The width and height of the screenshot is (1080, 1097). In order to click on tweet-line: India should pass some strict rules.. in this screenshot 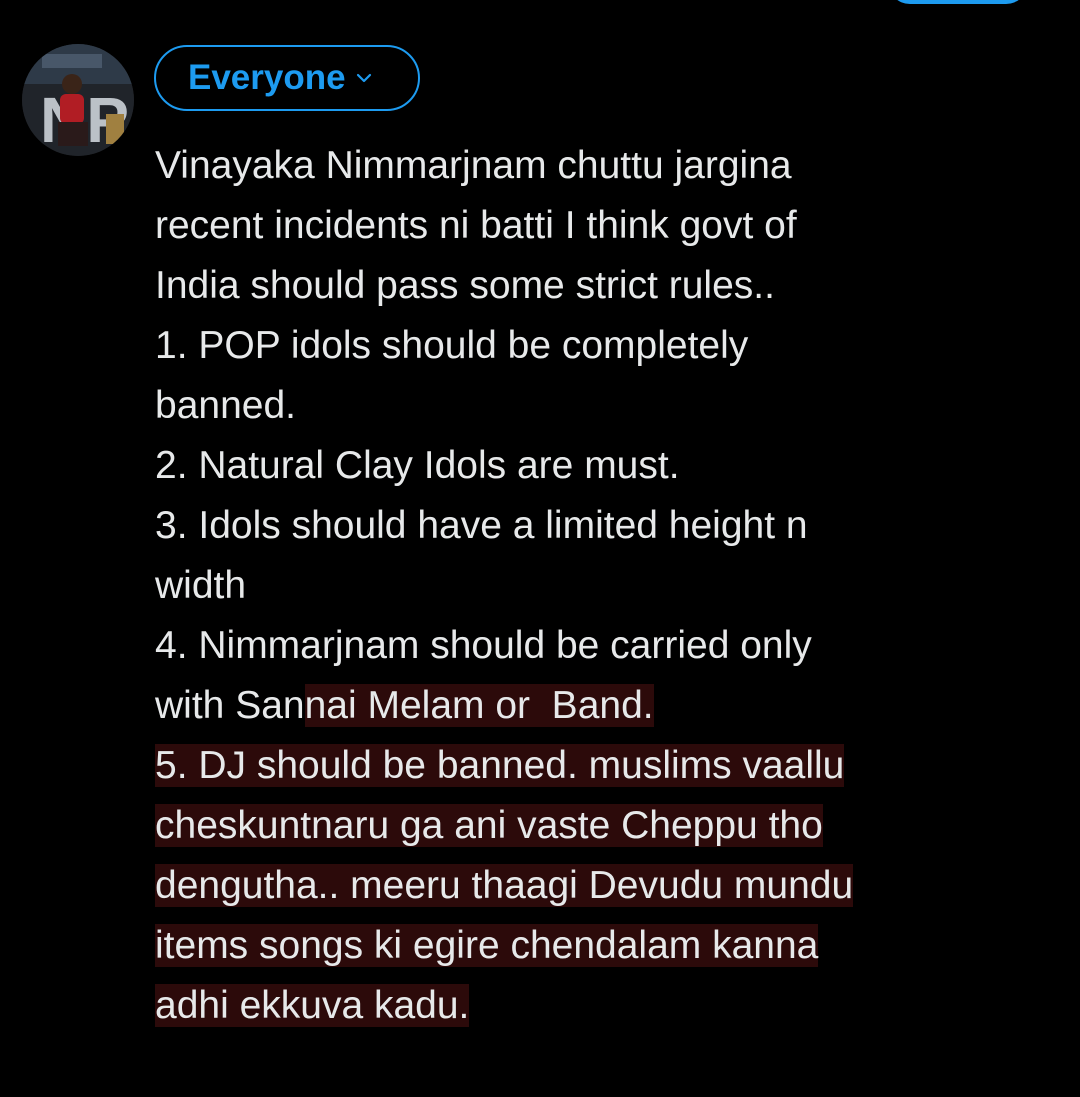, I will do `click(610, 286)`.